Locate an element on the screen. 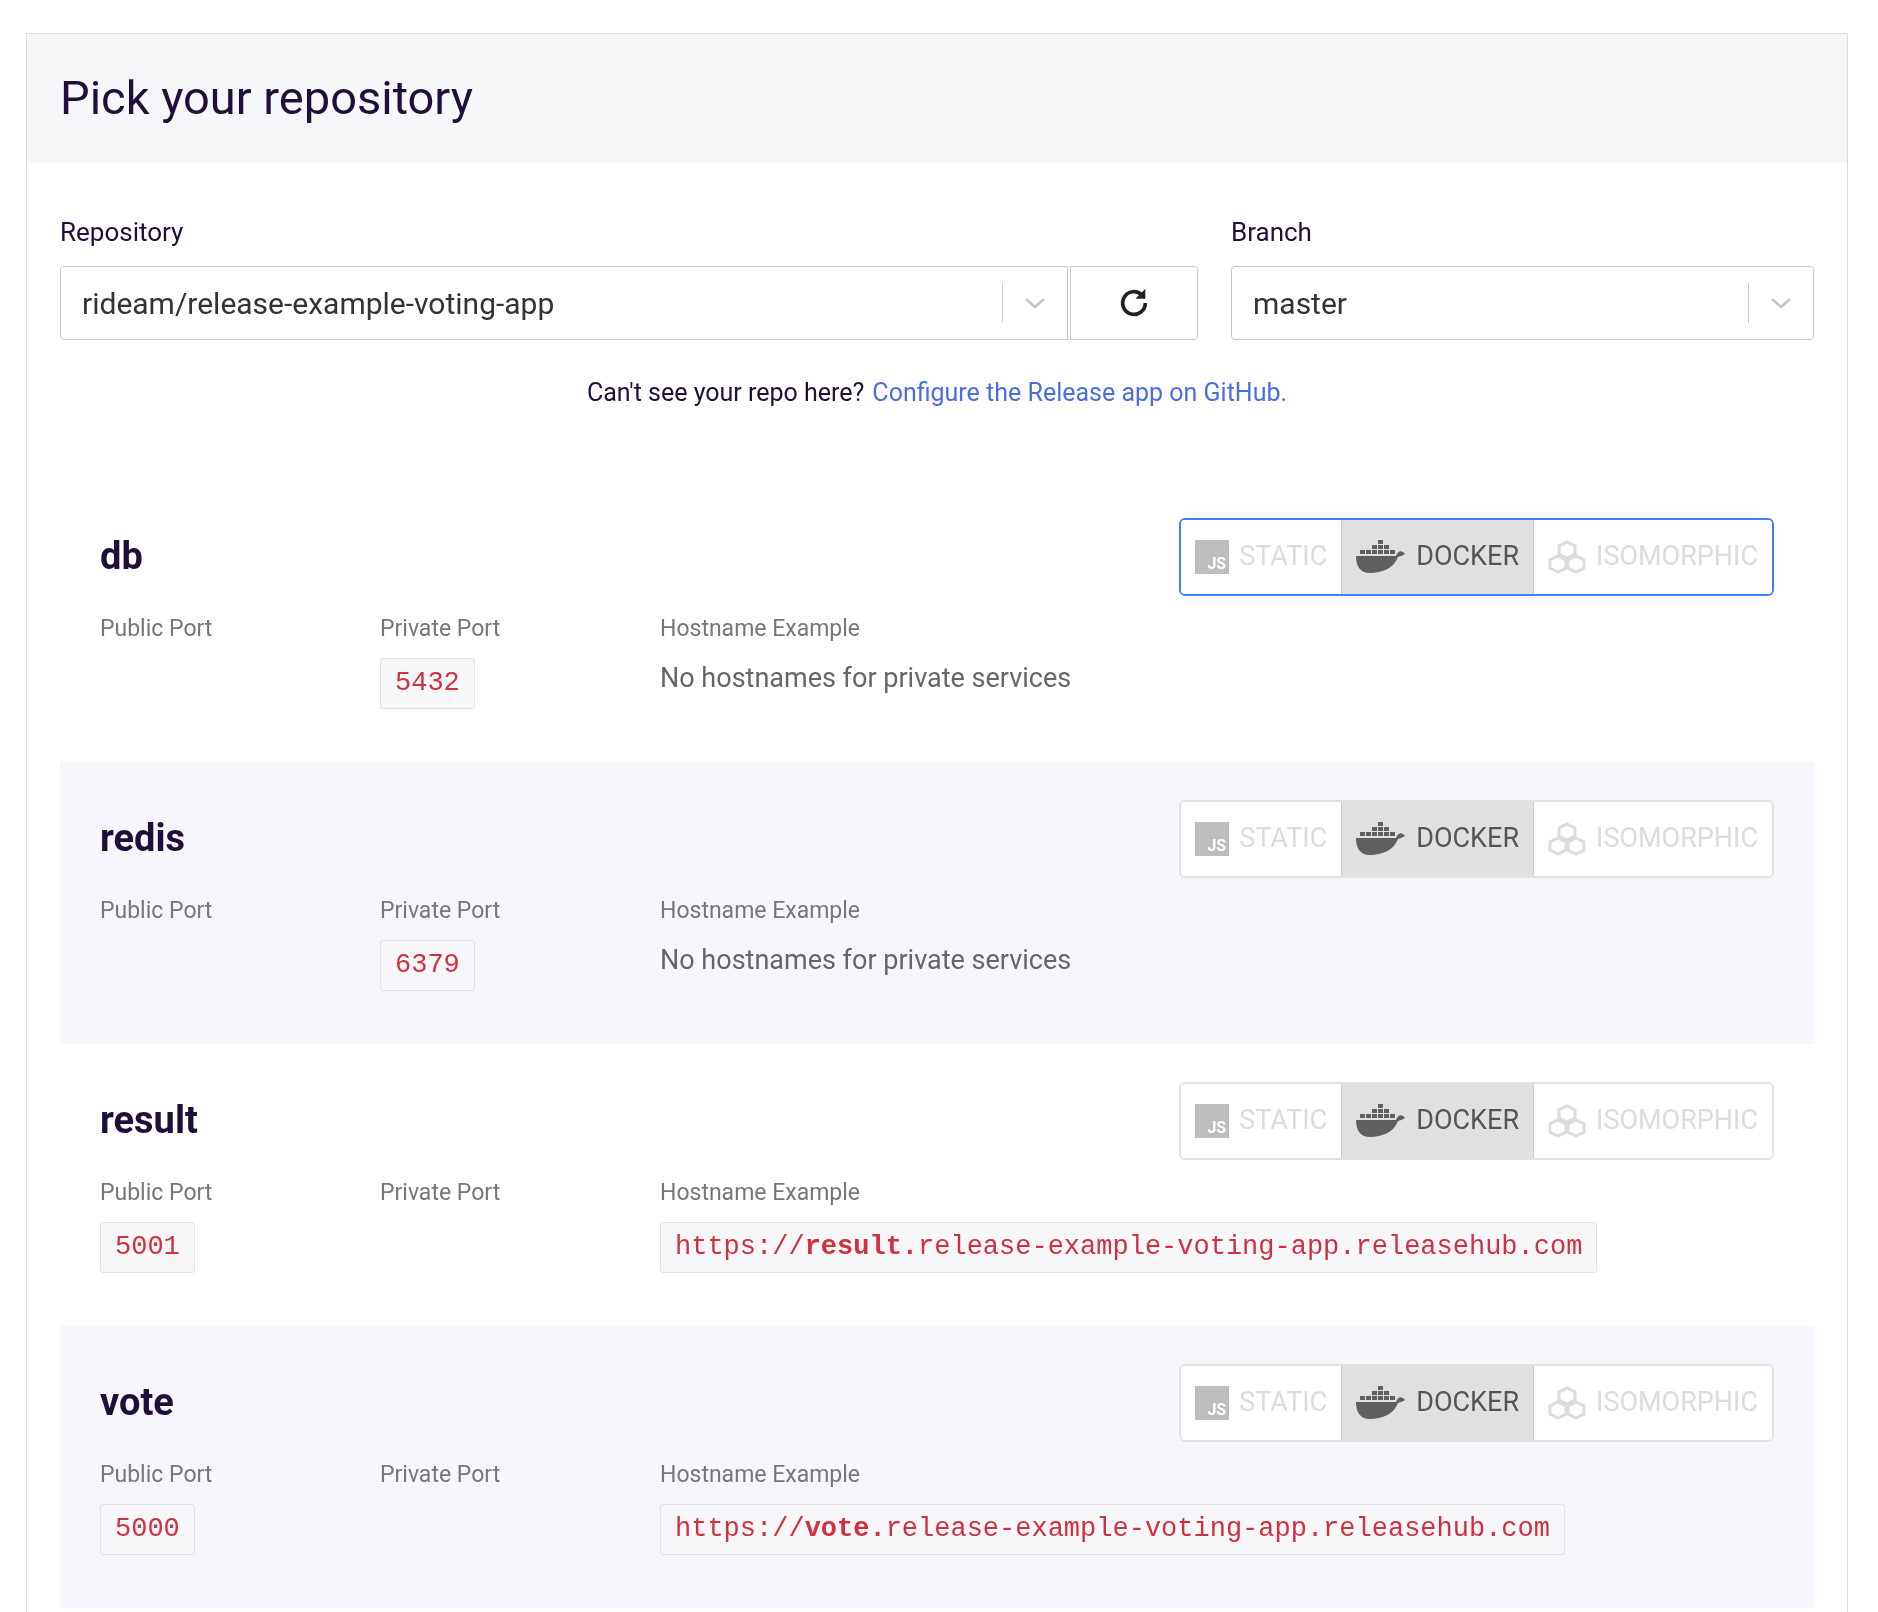 The image size is (1878, 1612). configure-link: Configure the Release app on GitHub. is located at coordinates (1080, 393).